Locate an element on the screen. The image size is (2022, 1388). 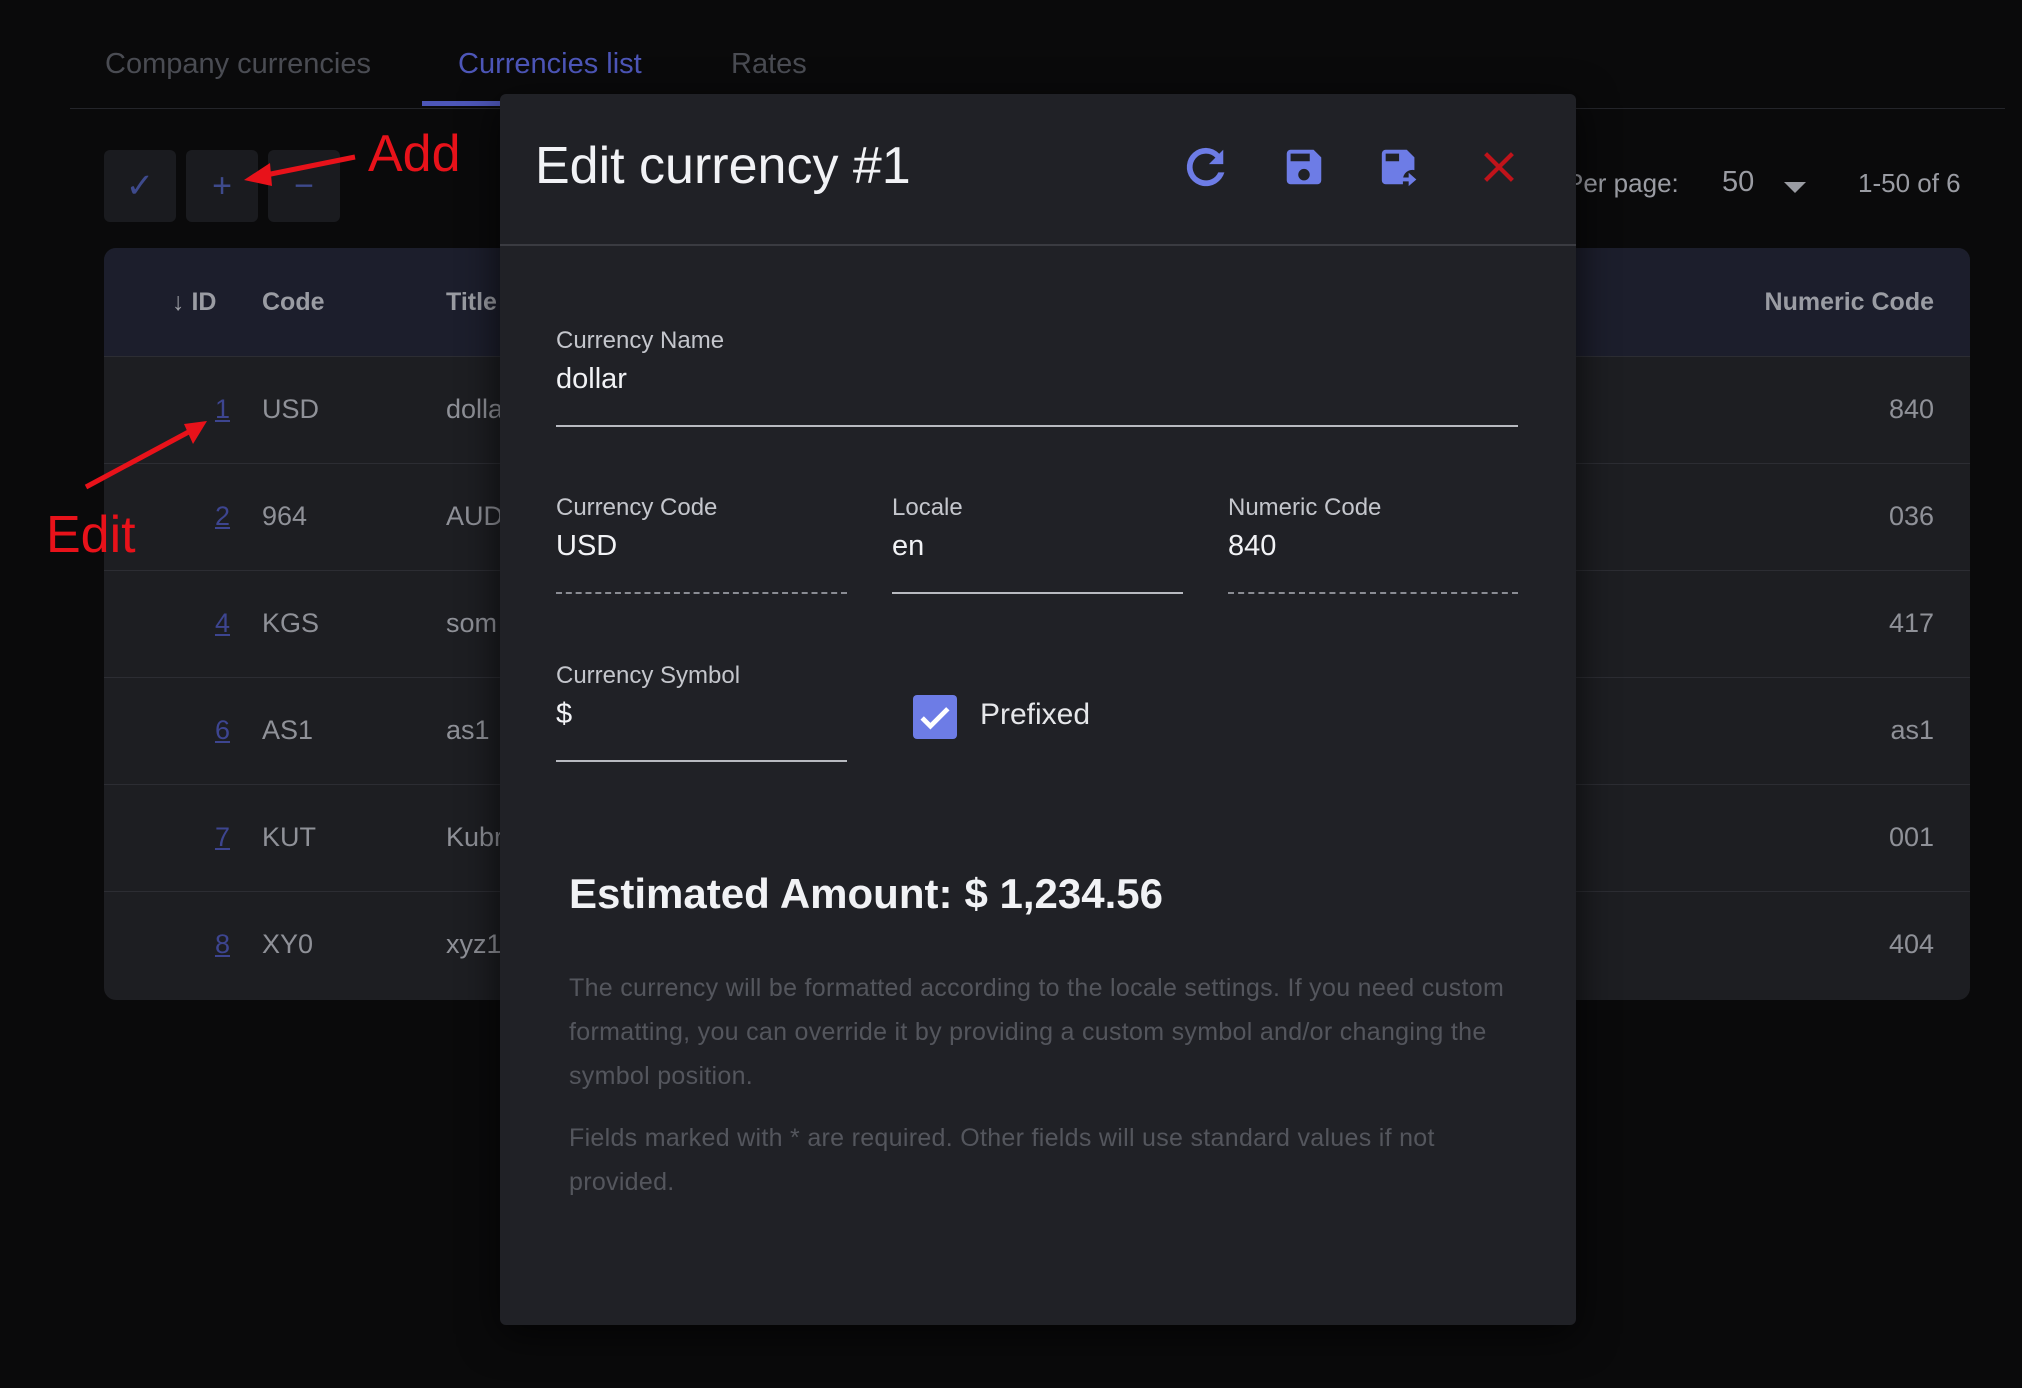
annotation-add: Add is located at coordinates (414, 154).